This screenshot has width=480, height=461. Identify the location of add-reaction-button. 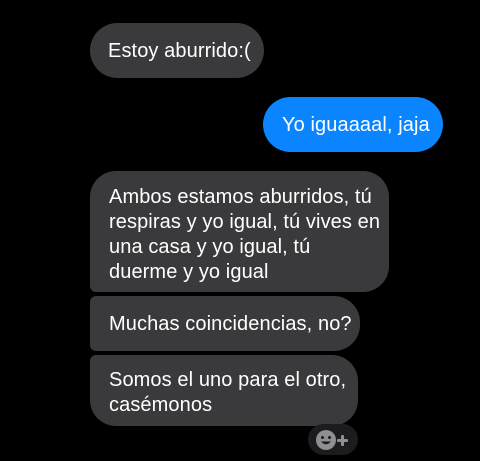
(333, 439).